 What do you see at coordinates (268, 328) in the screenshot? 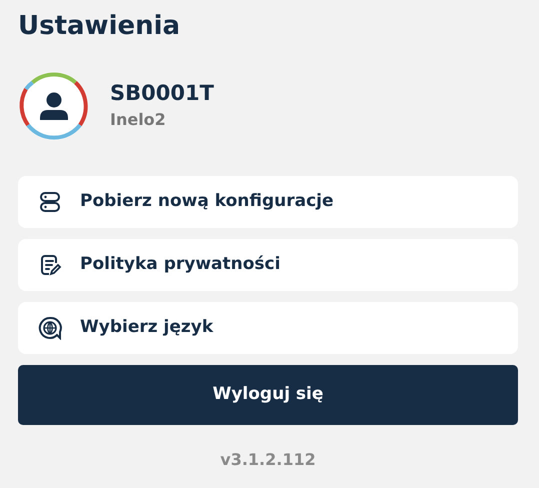
I see `menu-item: Wybierz język` at bounding box center [268, 328].